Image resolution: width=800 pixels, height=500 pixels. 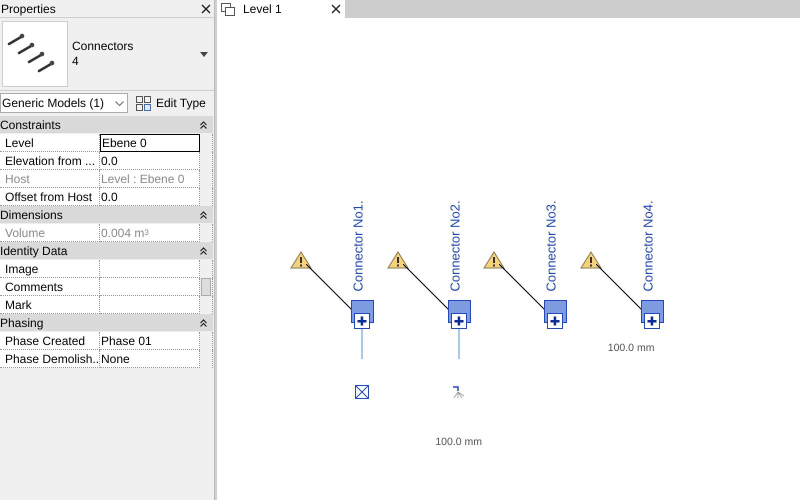 I want to click on connector-label: Connector No4., so click(x=648, y=246).